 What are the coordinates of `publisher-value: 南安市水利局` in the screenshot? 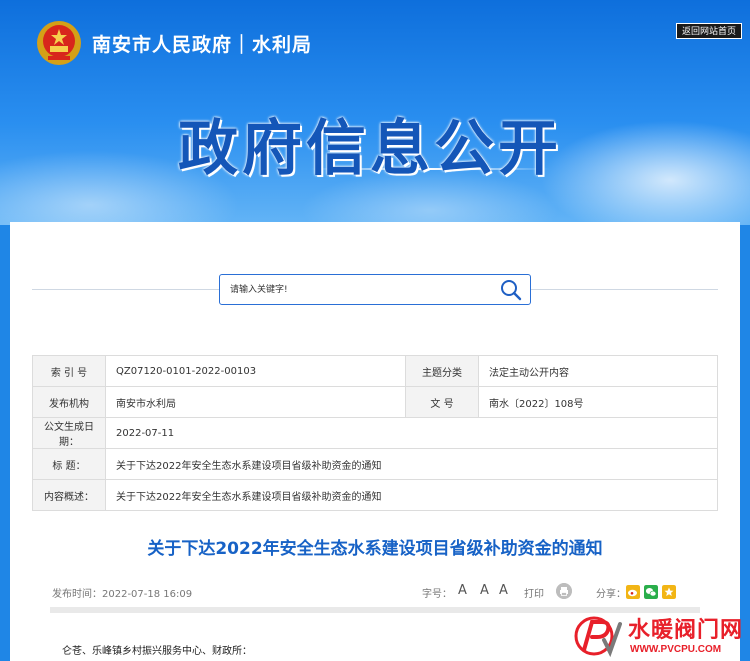 It's located at (255, 402).